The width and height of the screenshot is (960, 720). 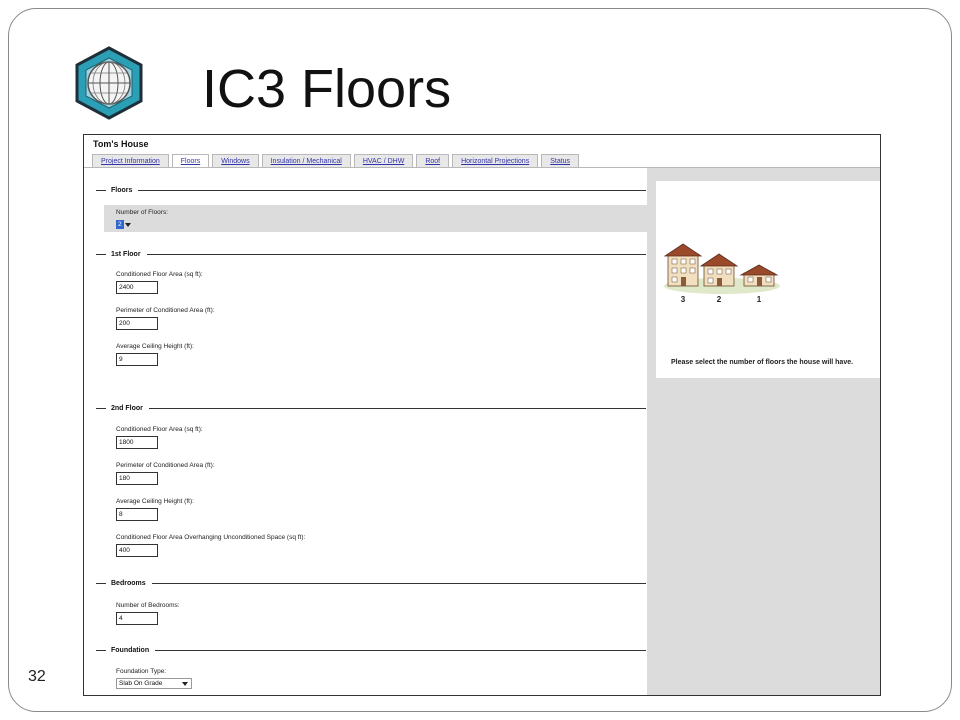 I want to click on first-floor-area-label: Conditioned Floor Area (sq ft):, so click(x=159, y=274).